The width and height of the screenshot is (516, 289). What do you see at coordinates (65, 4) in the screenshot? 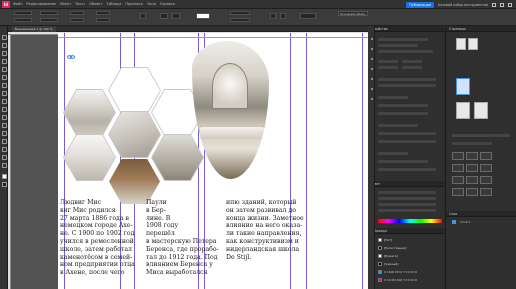
I see `menu-item: Макет` at bounding box center [65, 4].